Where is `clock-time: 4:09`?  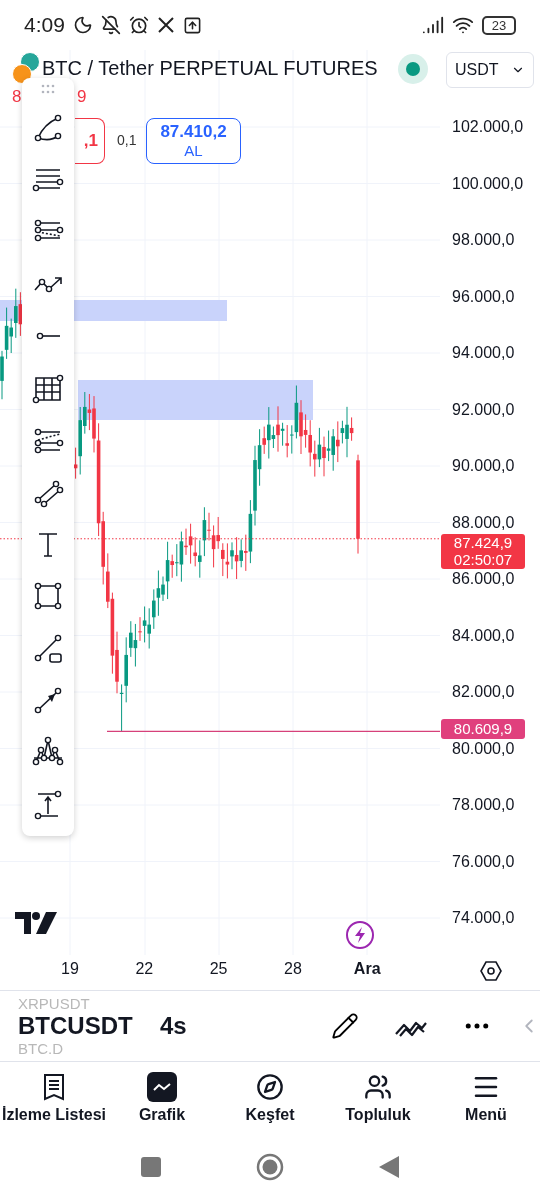
clock-time: 4:09 is located at coordinates (44, 25).